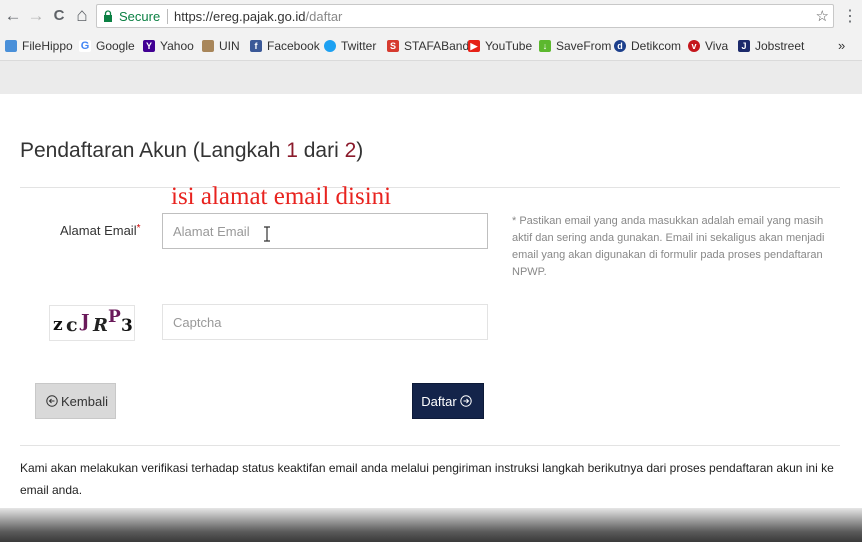 The image size is (862, 542). I want to click on title-middle: dari, so click(321, 150).